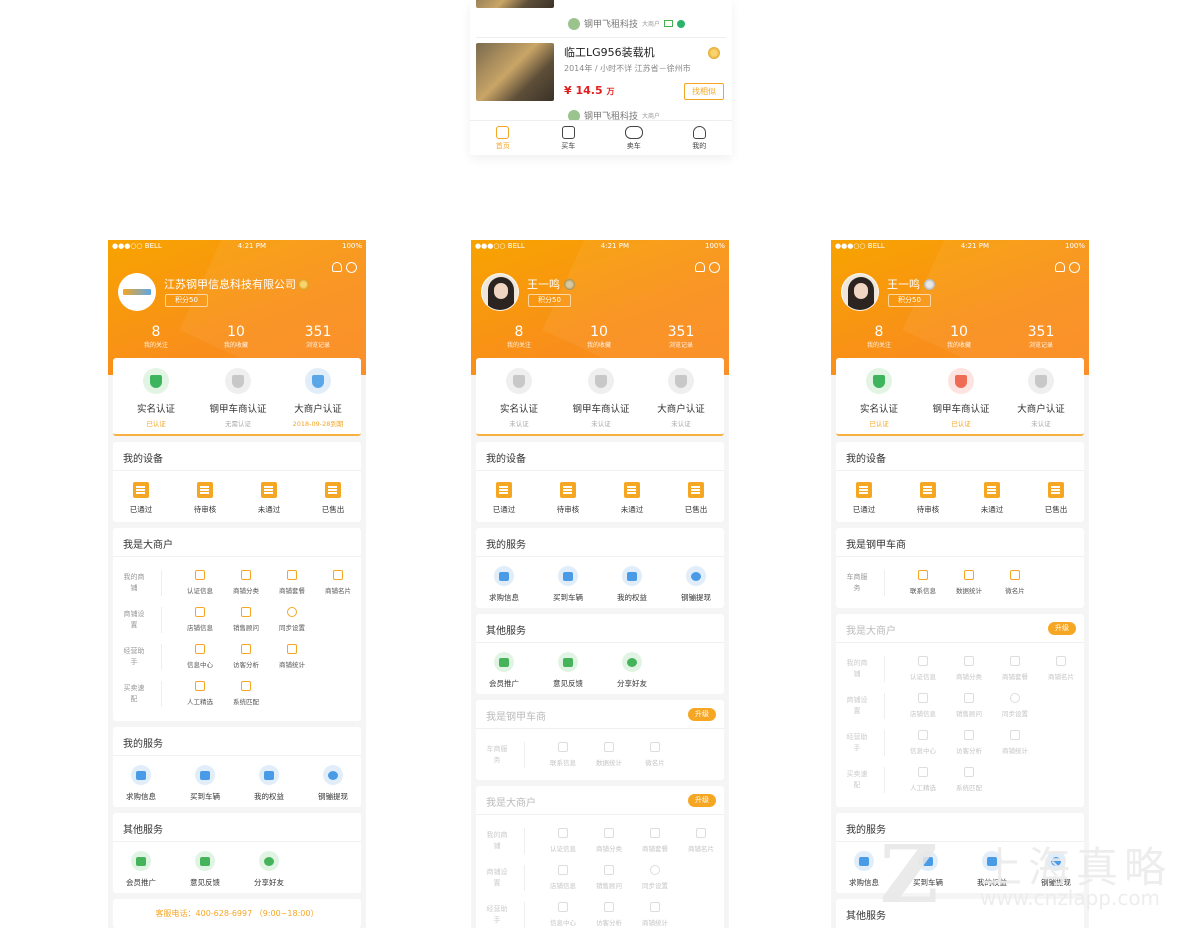 The height and width of the screenshot is (928, 1200). Describe the element at coordinates (569, 138) in the screenshot. I see `tab-buy: 买车` at that location.